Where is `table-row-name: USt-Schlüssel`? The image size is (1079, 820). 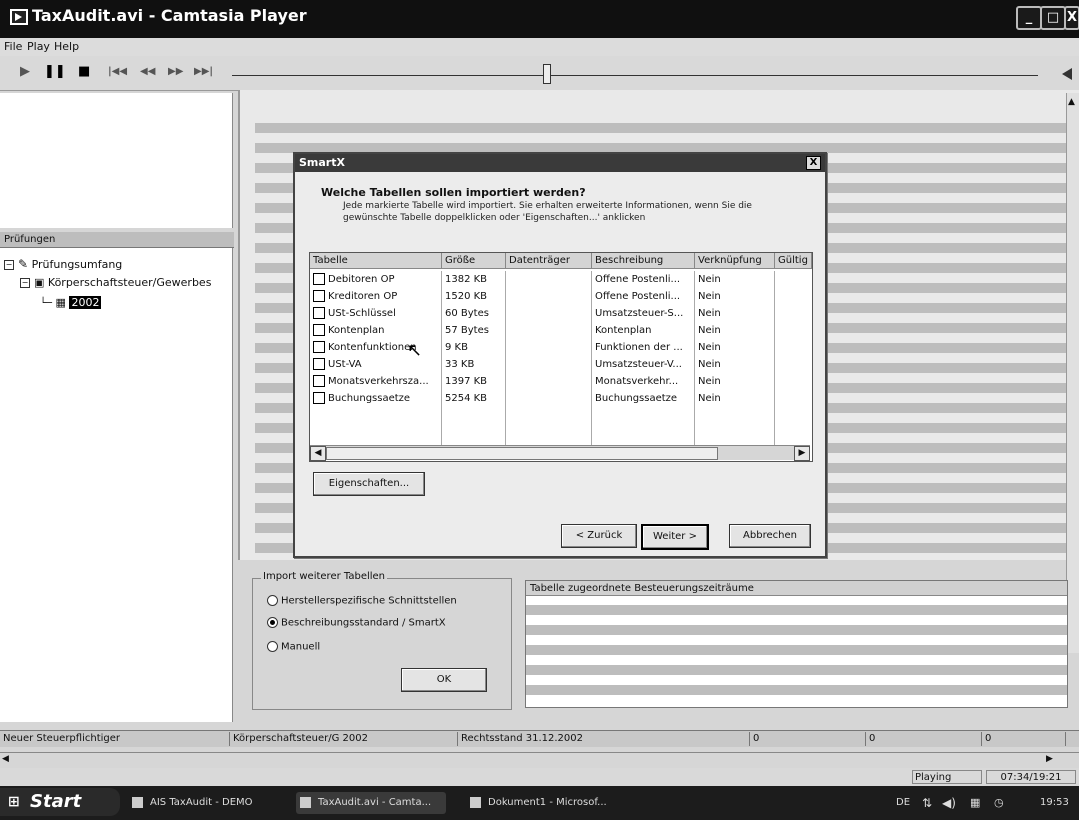 table-row-name: USt-Schlüssel is located at coordinates (376, 313).